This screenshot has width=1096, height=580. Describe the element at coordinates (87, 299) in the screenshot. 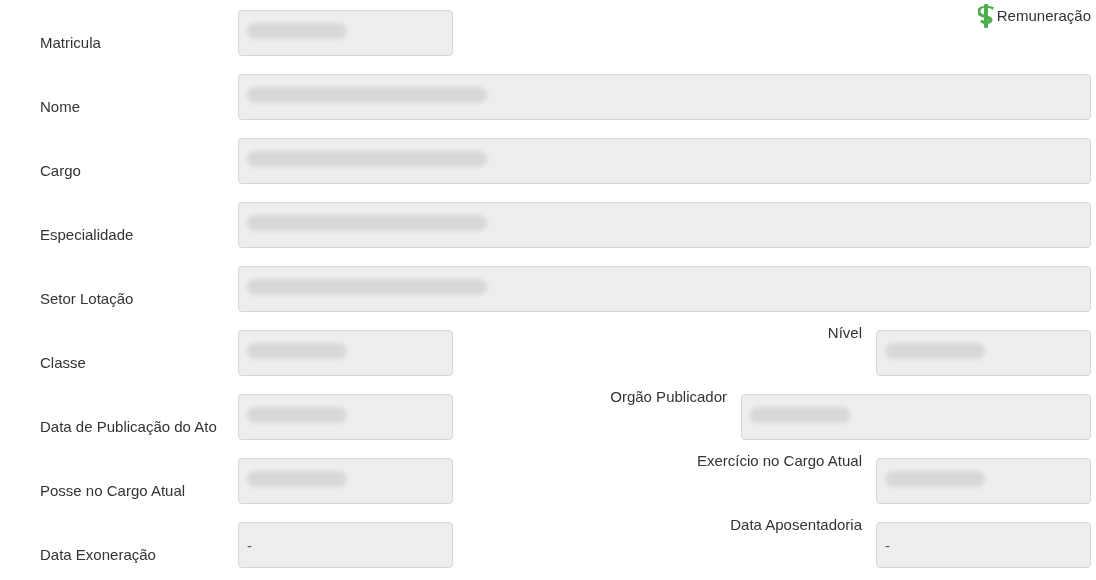

I see `field-label: Setor Lotação` at that location.